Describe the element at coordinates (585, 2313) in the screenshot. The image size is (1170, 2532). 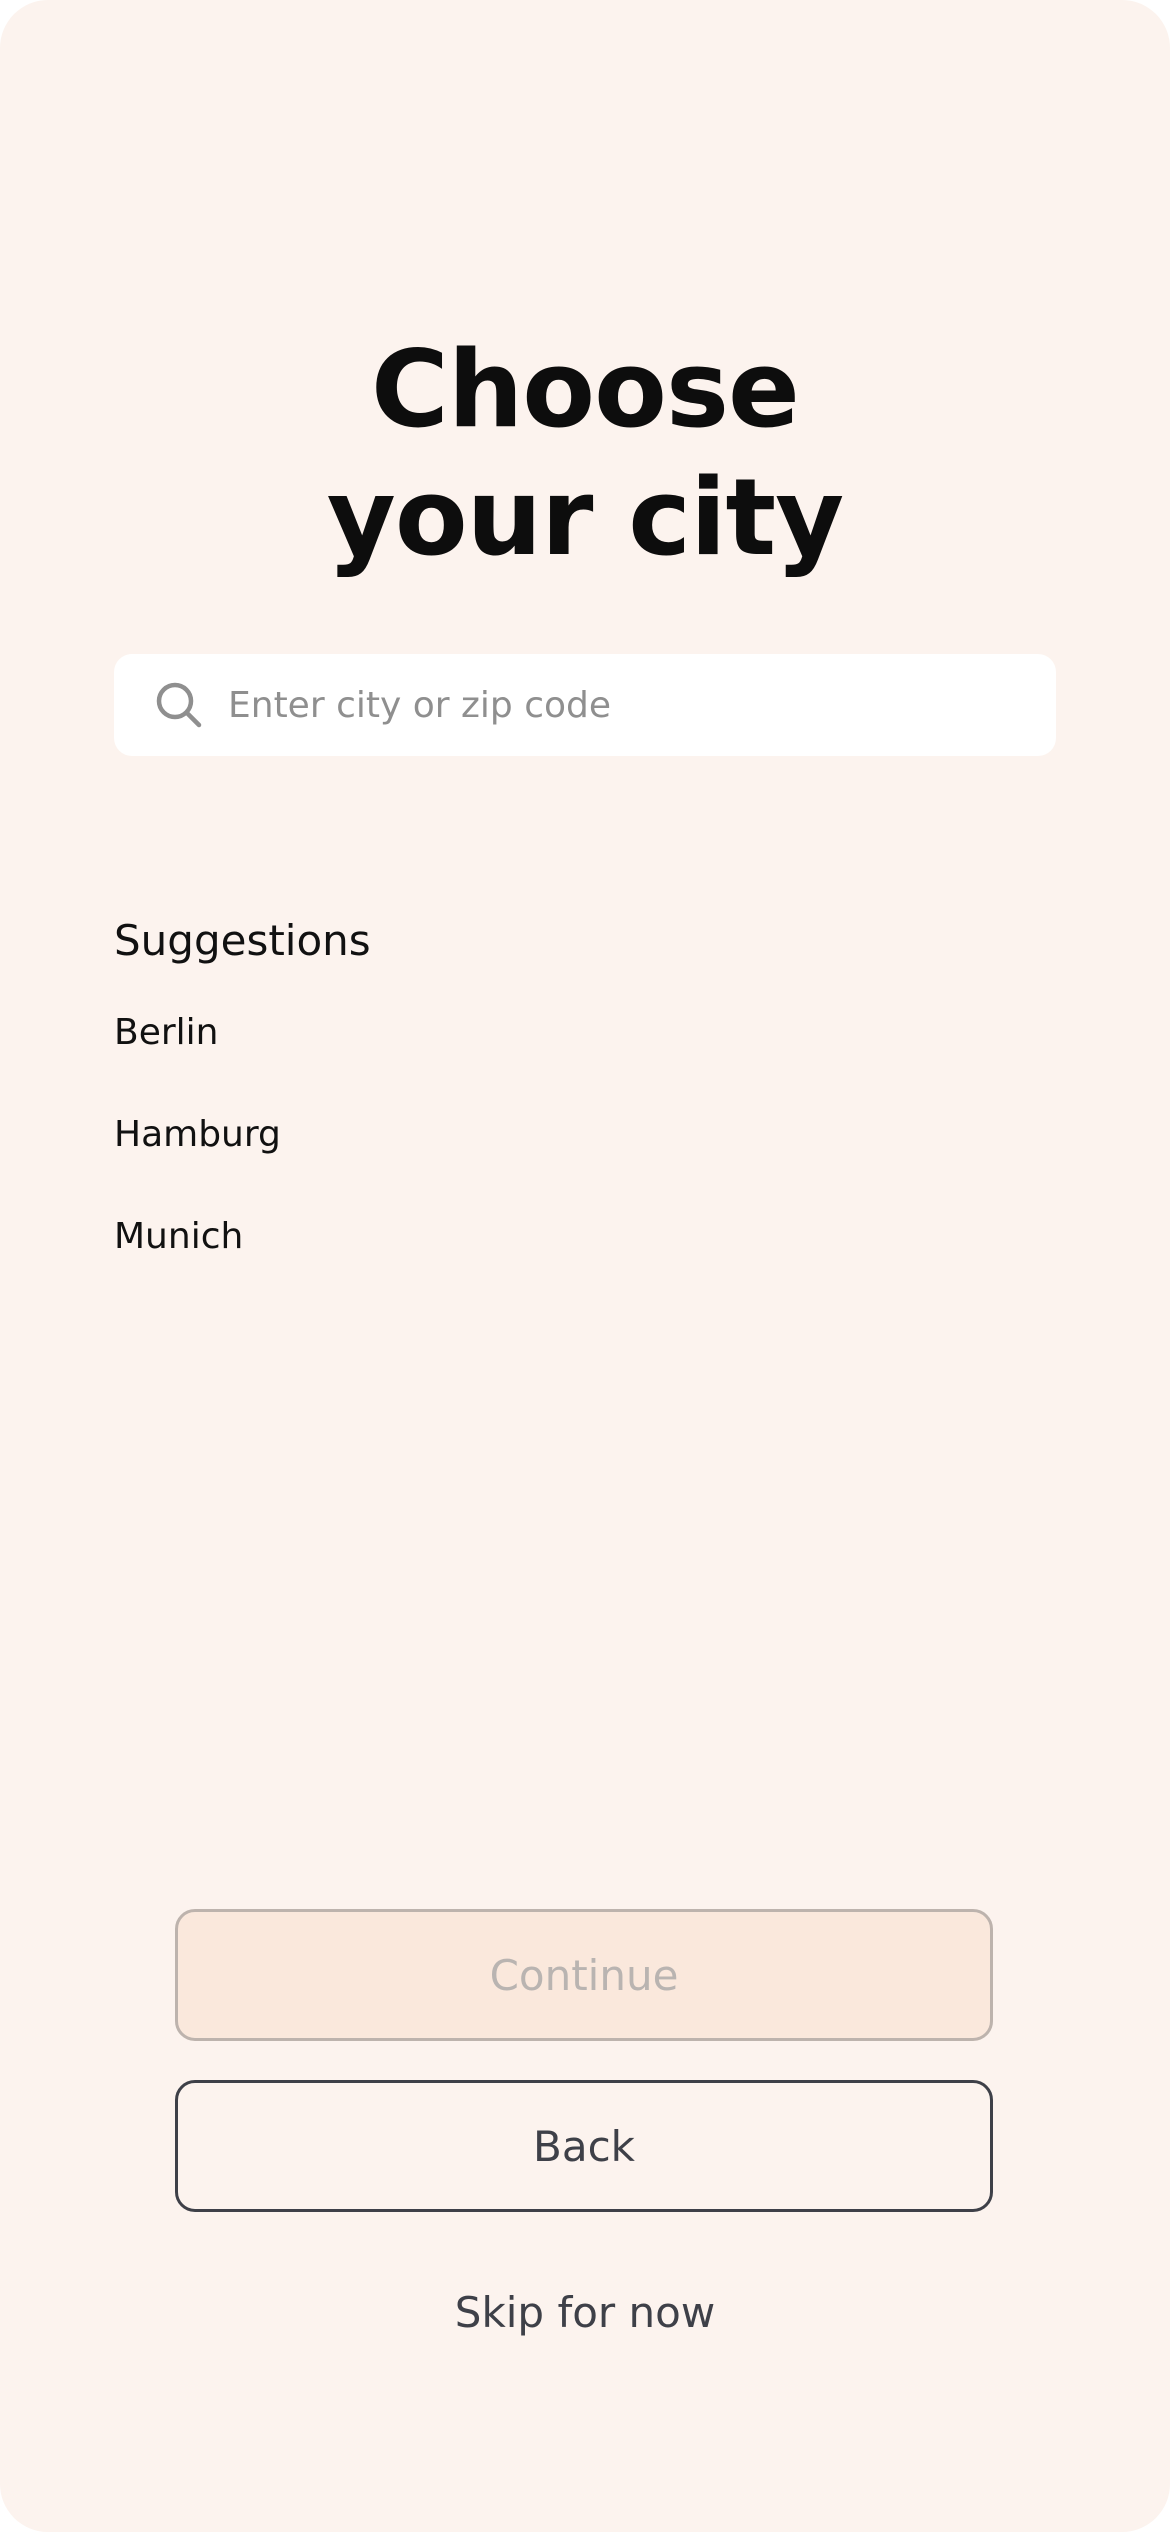
I see `skip-for-now-link: Skip for now` at that location.